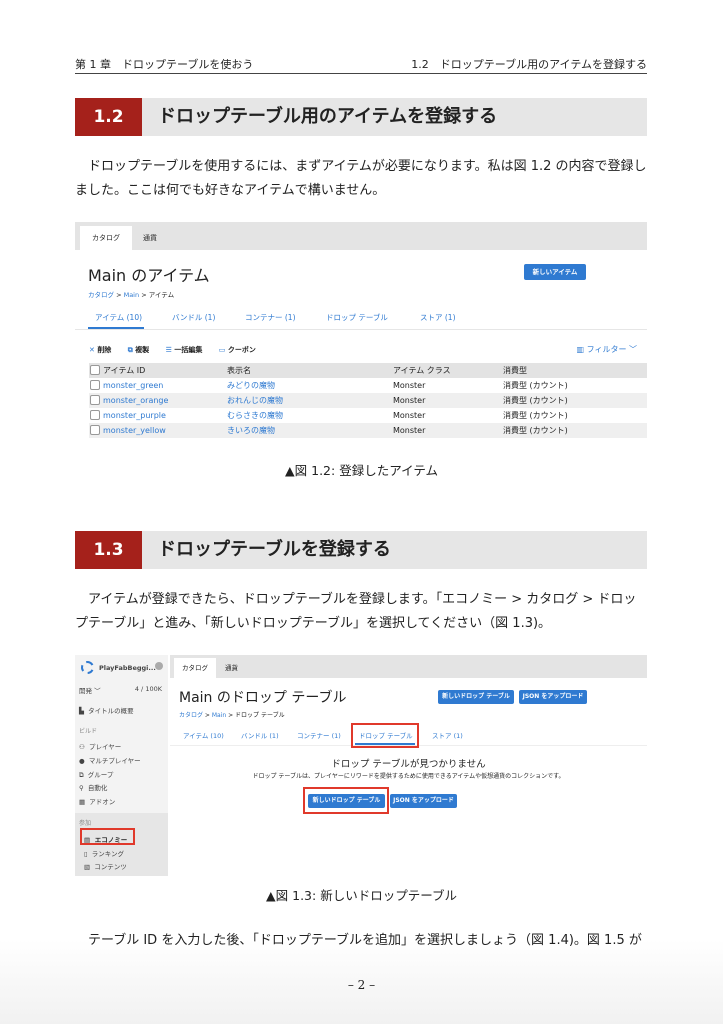 The width and height of the screenshot is (723, 1024). I want to click on item-id-link: monster_orange, so click(135, 400).